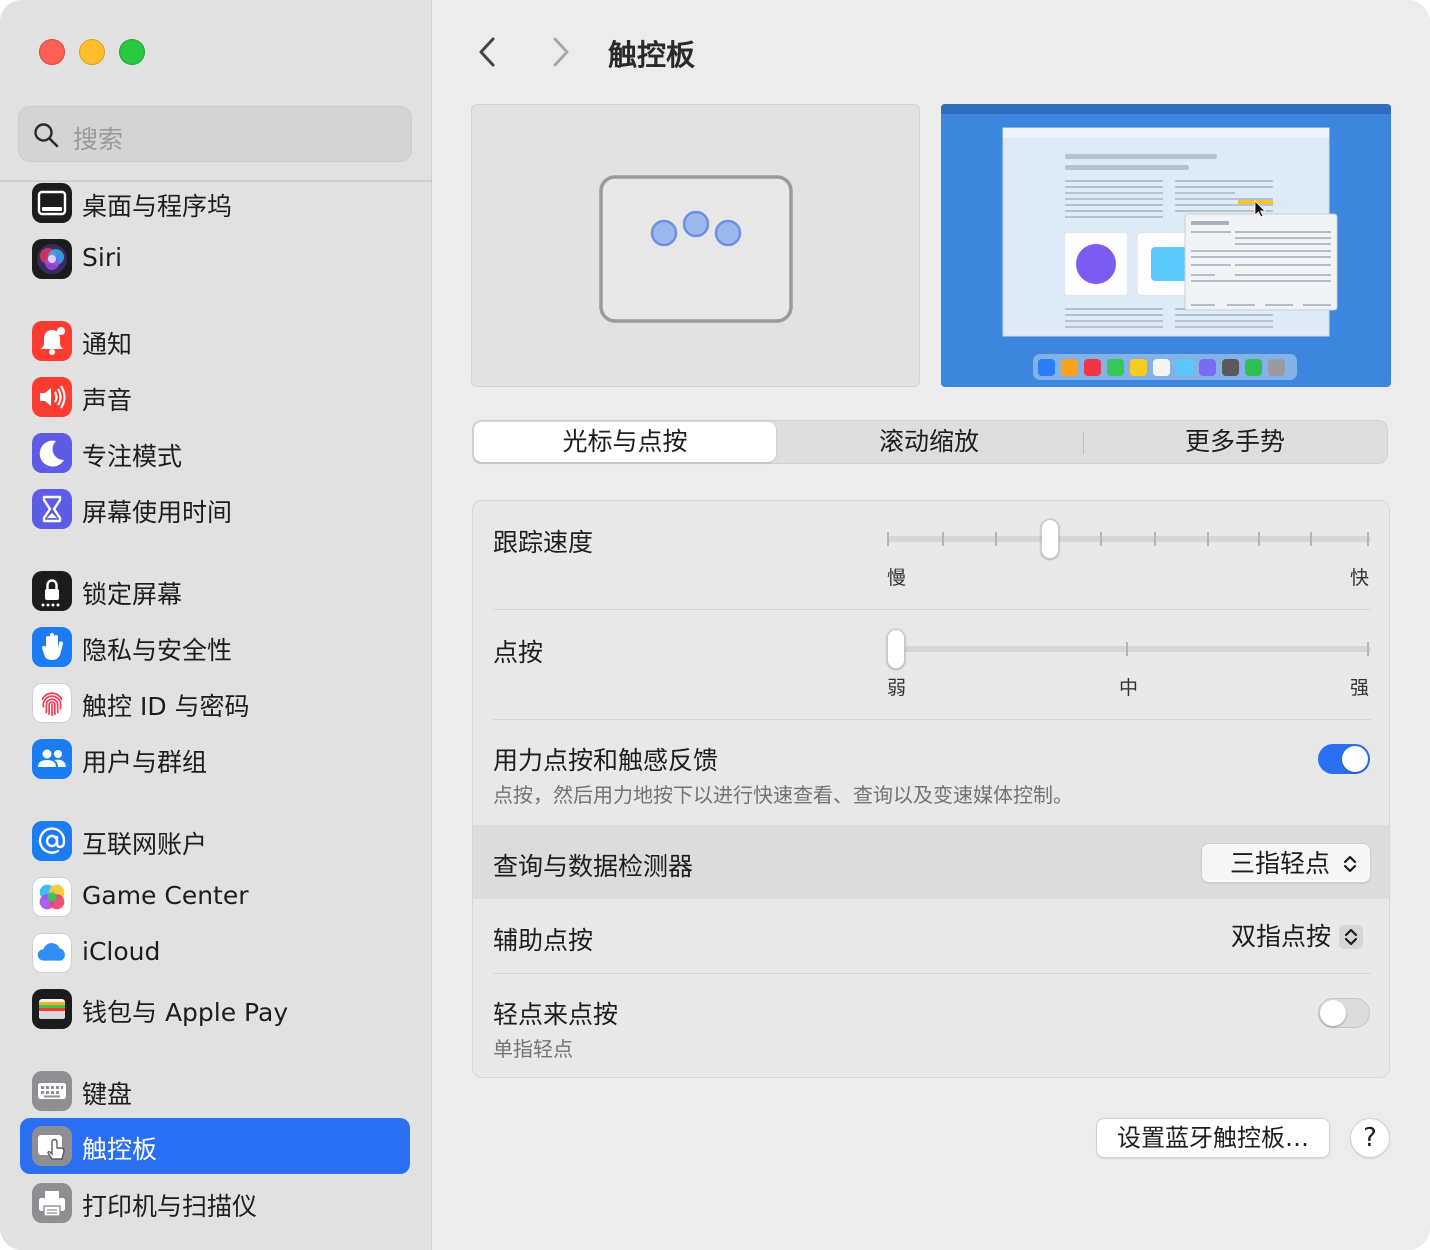  What do you see at coordinates (1129, 688) in the screenshot?
I see `click-medium-label: 中` at bounding box center [1129, 688].